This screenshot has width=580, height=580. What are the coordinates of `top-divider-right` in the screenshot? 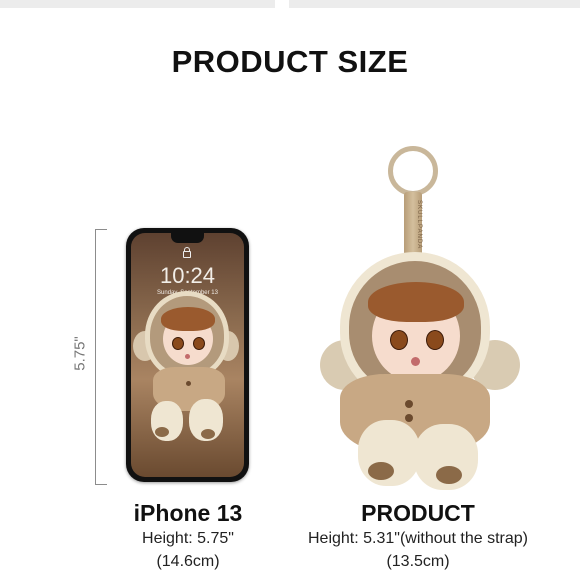 It's located at (434, 4).